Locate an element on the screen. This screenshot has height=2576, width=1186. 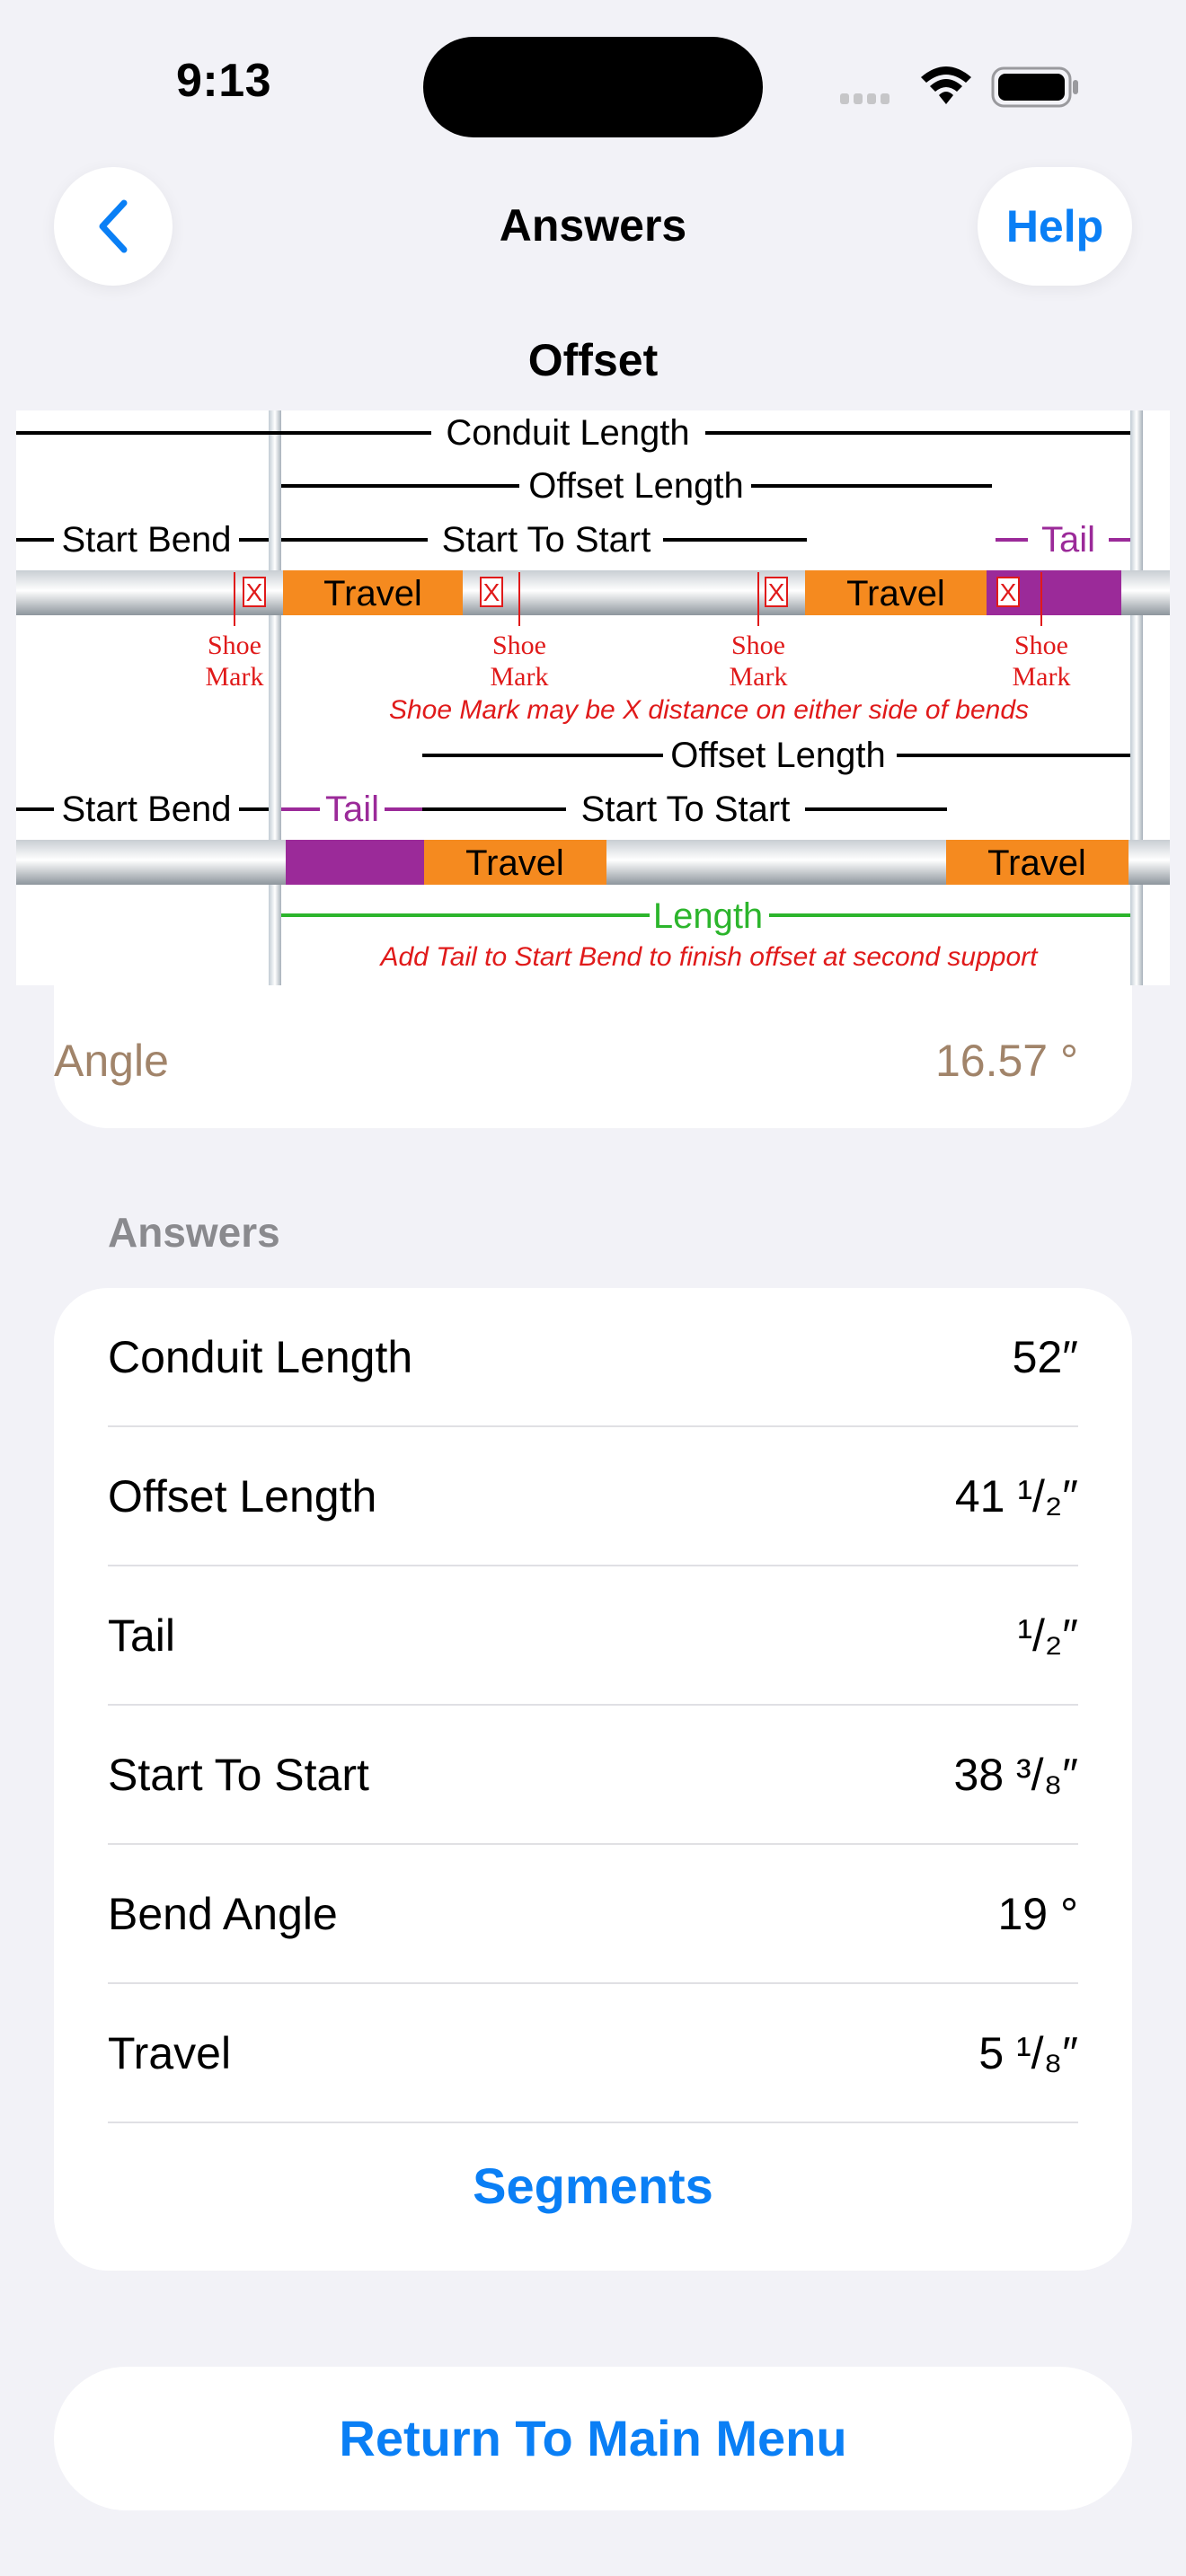
travel-label-4: Travel is located at coordinates (1036, 863).